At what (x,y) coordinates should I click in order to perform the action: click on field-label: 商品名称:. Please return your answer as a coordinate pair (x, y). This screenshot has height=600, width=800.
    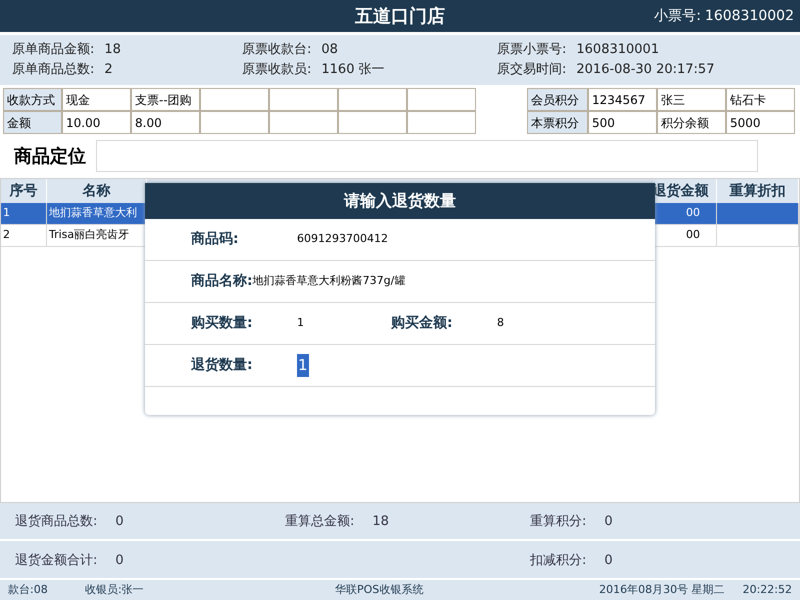
    Looking at the image, I should click on (222, 281).